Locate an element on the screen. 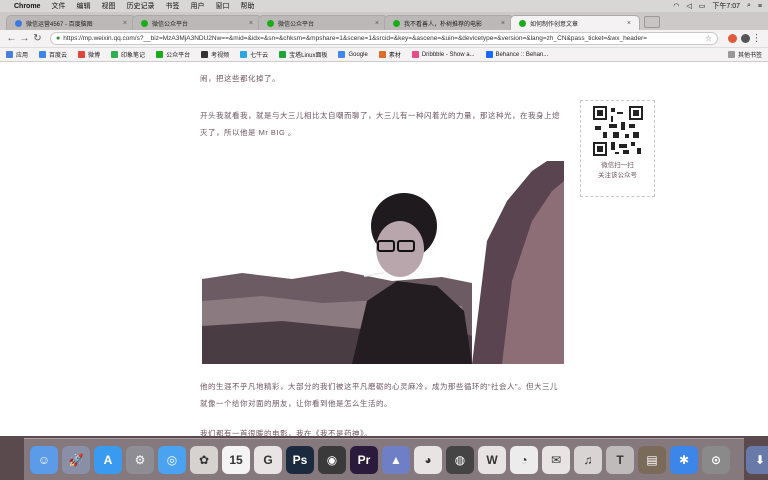  bookmark-item: 素材 is located at coordinates (389, 54).